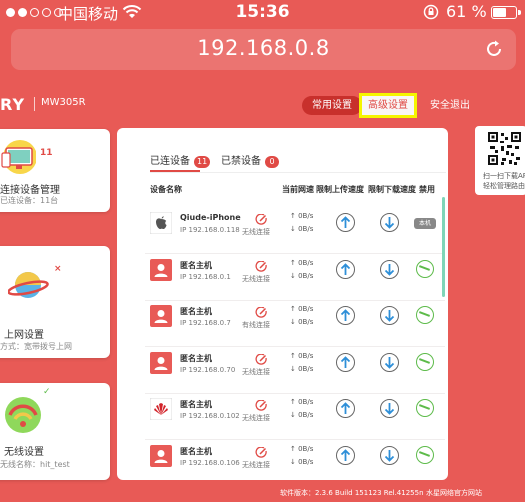  I want to click on brand-logo: RY, so click(13, 104).